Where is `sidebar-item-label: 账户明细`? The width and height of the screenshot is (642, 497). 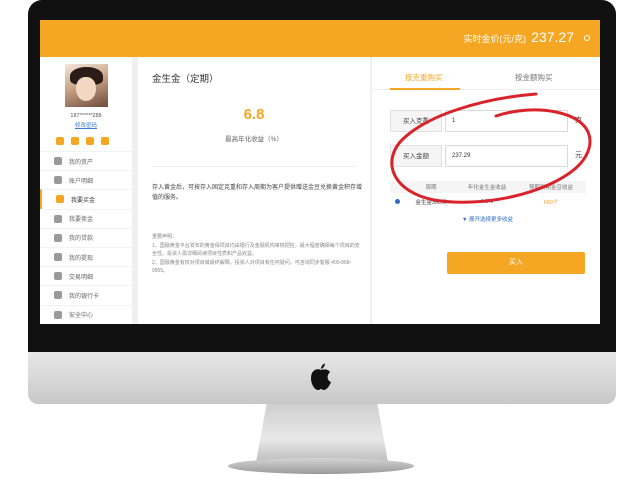 sidebar-item-label: 账户明细 is located at coordinates (81, 181).